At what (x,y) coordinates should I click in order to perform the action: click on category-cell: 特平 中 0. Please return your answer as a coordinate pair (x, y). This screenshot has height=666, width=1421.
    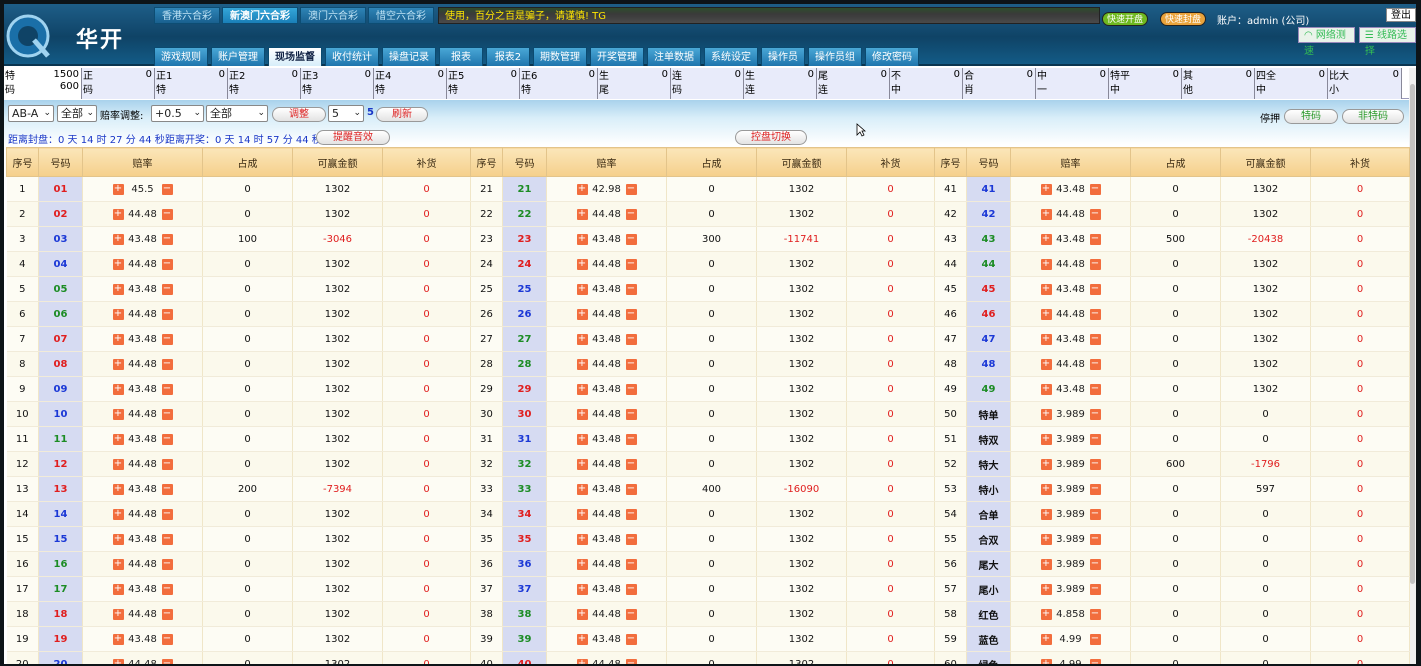
    Looking at the image, I should click on (1145, 83).